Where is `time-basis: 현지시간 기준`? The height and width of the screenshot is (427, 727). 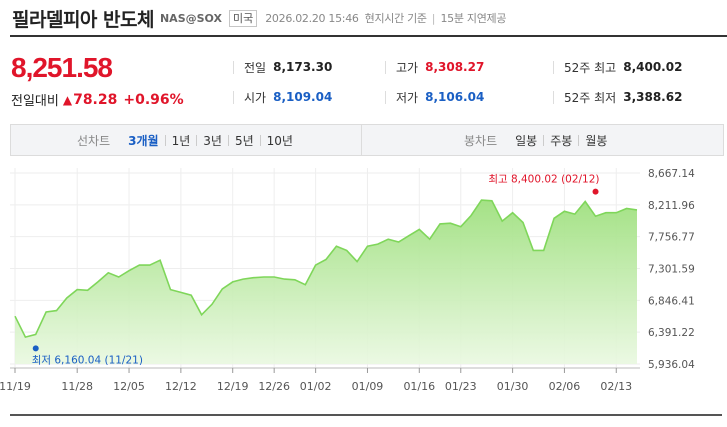
time-basis: 현지시간 기준 is located at coordinates (395, 18).